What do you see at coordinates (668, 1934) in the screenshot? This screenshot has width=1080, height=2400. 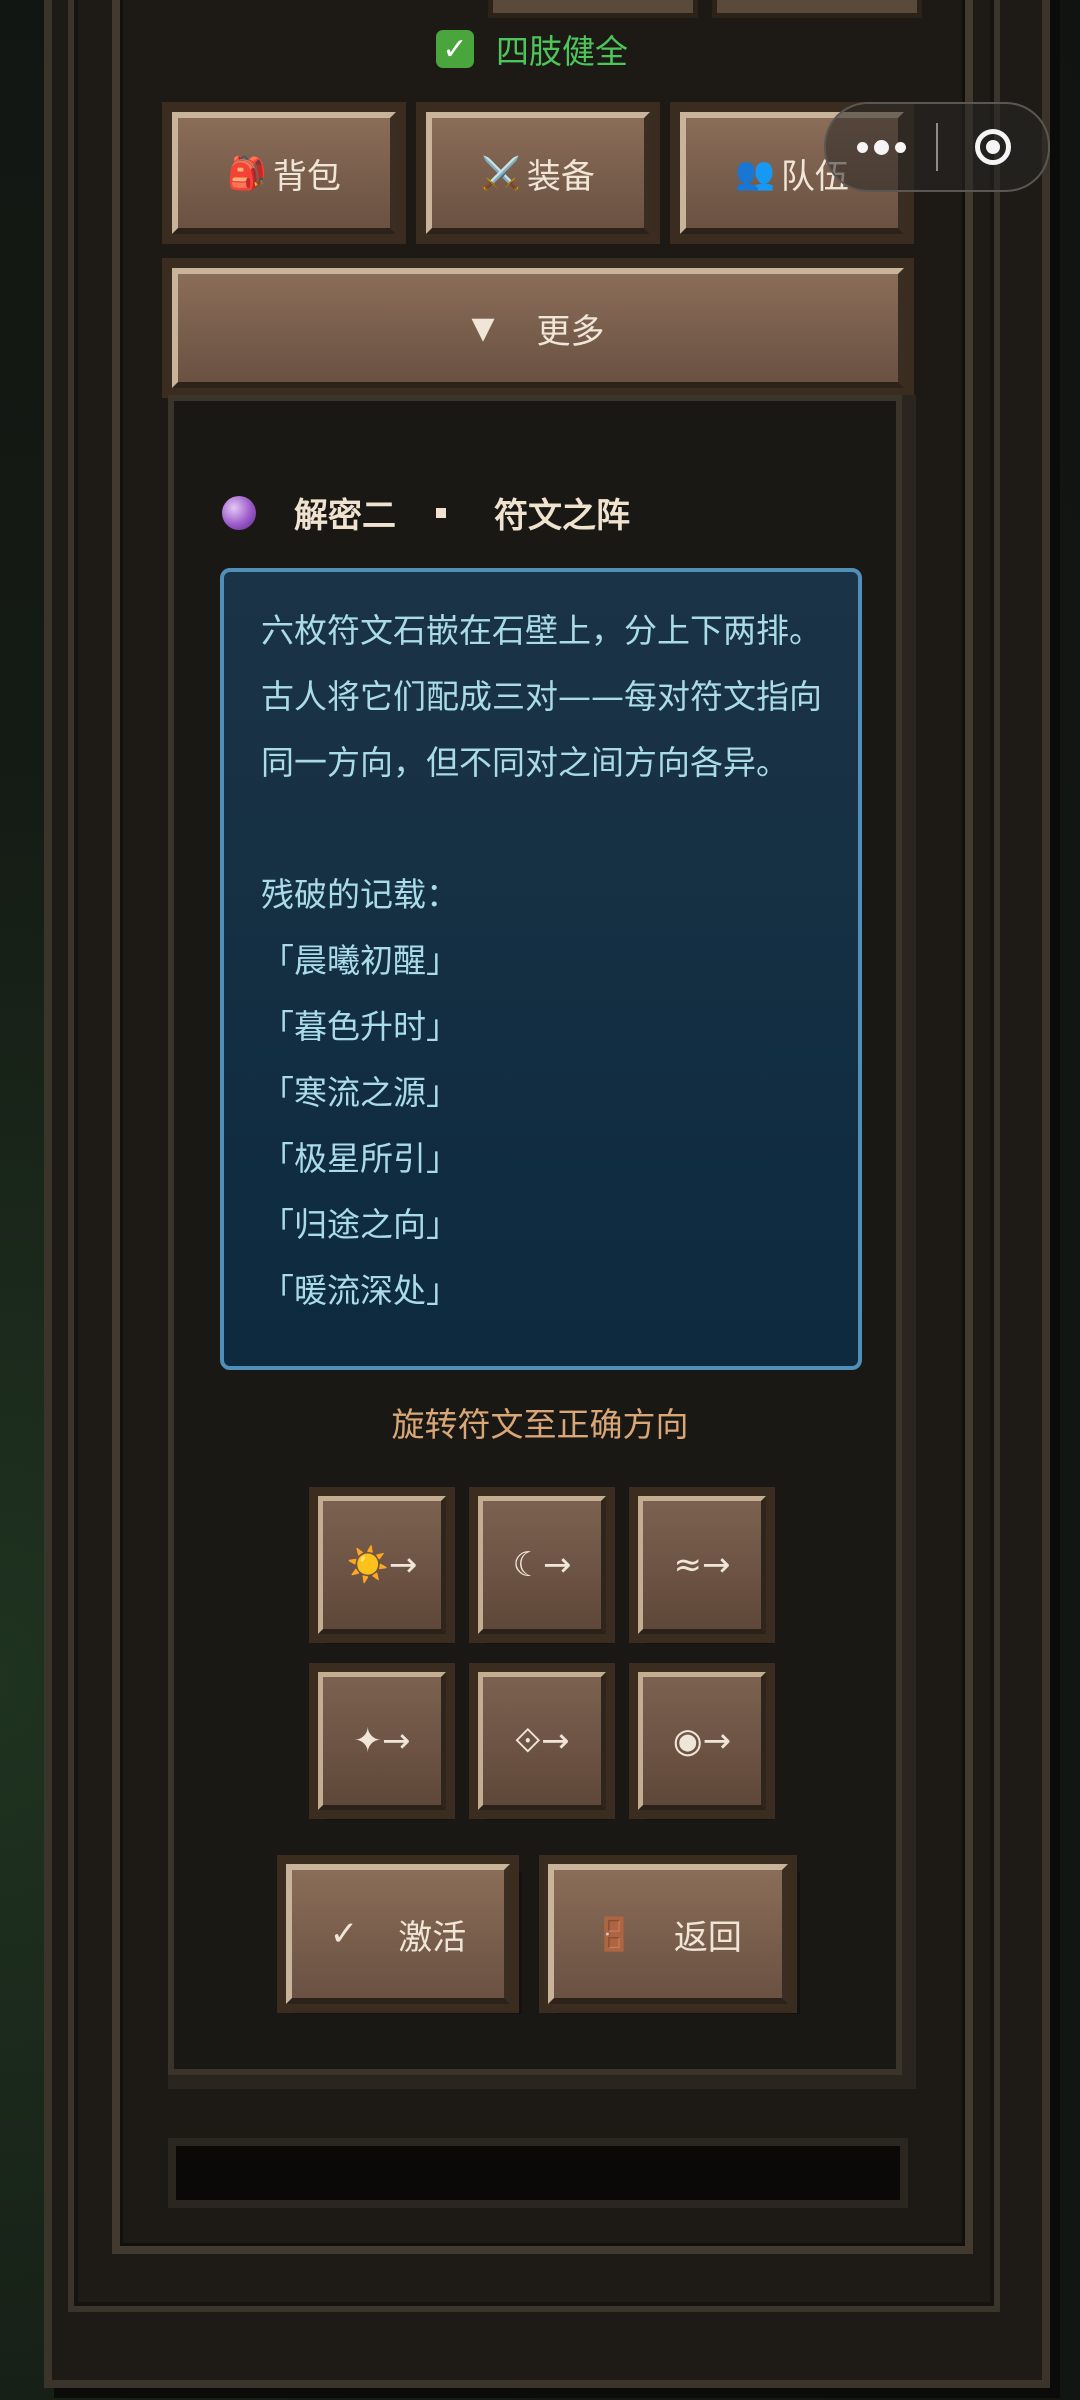 I see `back-button: 🚪 返回` at bounding box center [668, 1934].